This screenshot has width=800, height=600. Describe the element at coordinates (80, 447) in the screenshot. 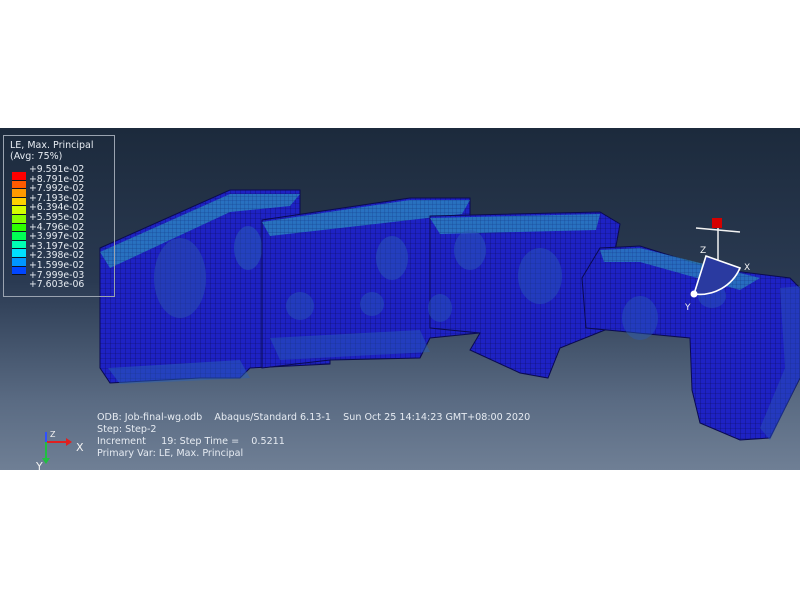

I see `triad-x-label: X` at that location.